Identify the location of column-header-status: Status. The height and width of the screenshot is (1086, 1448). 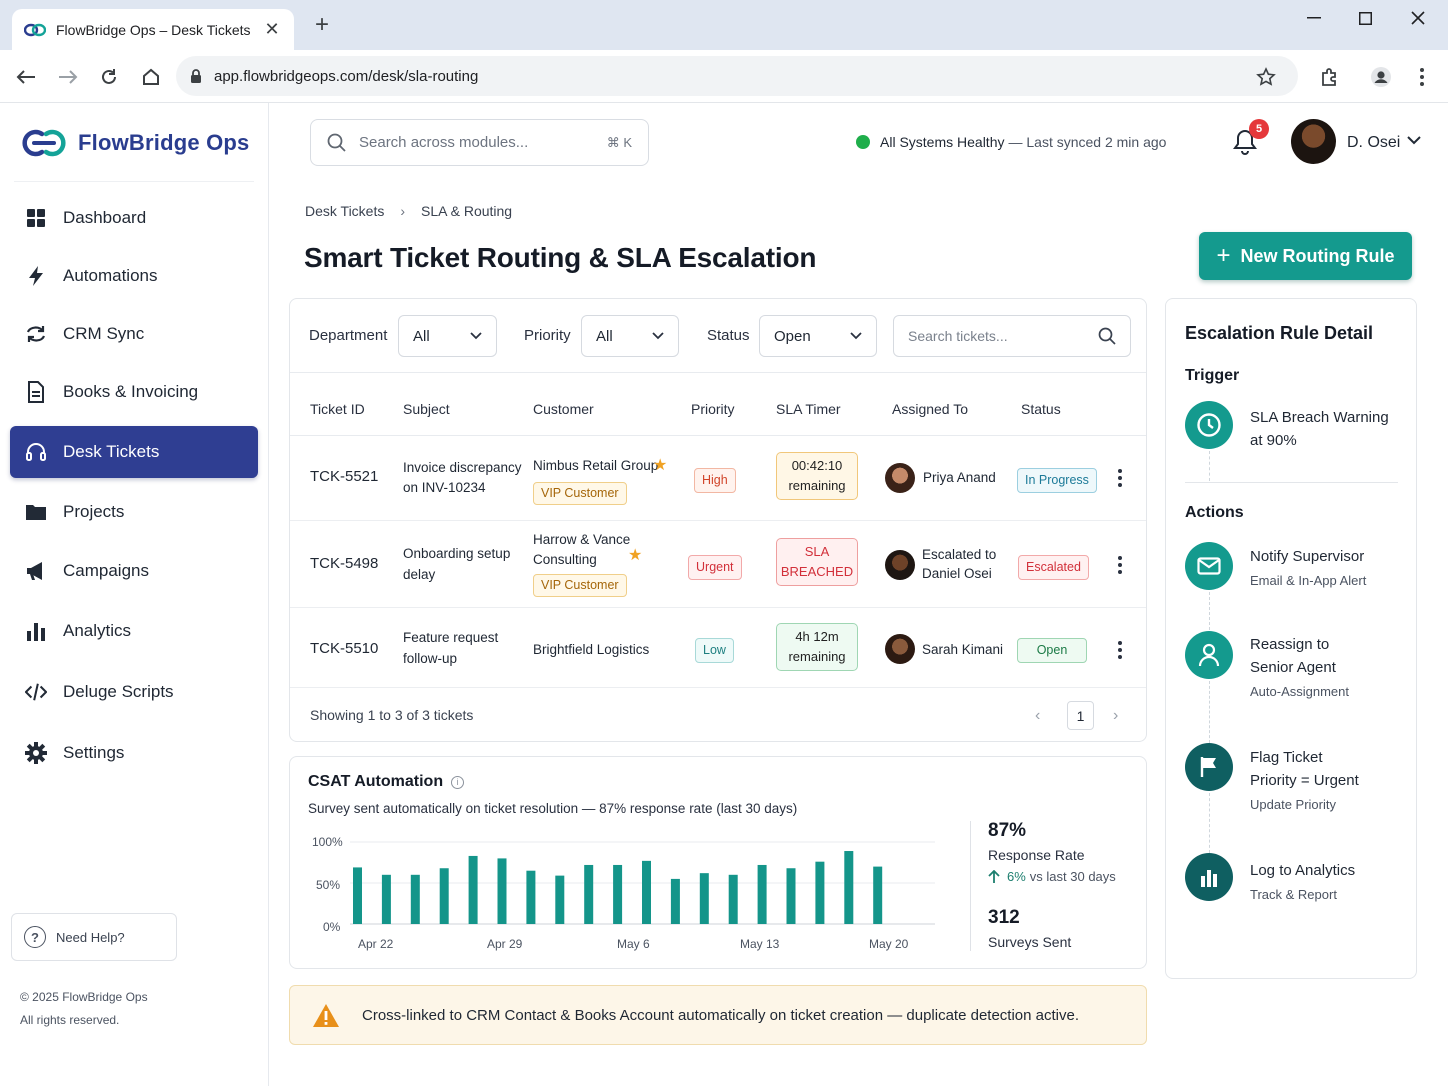
(1041, 409).